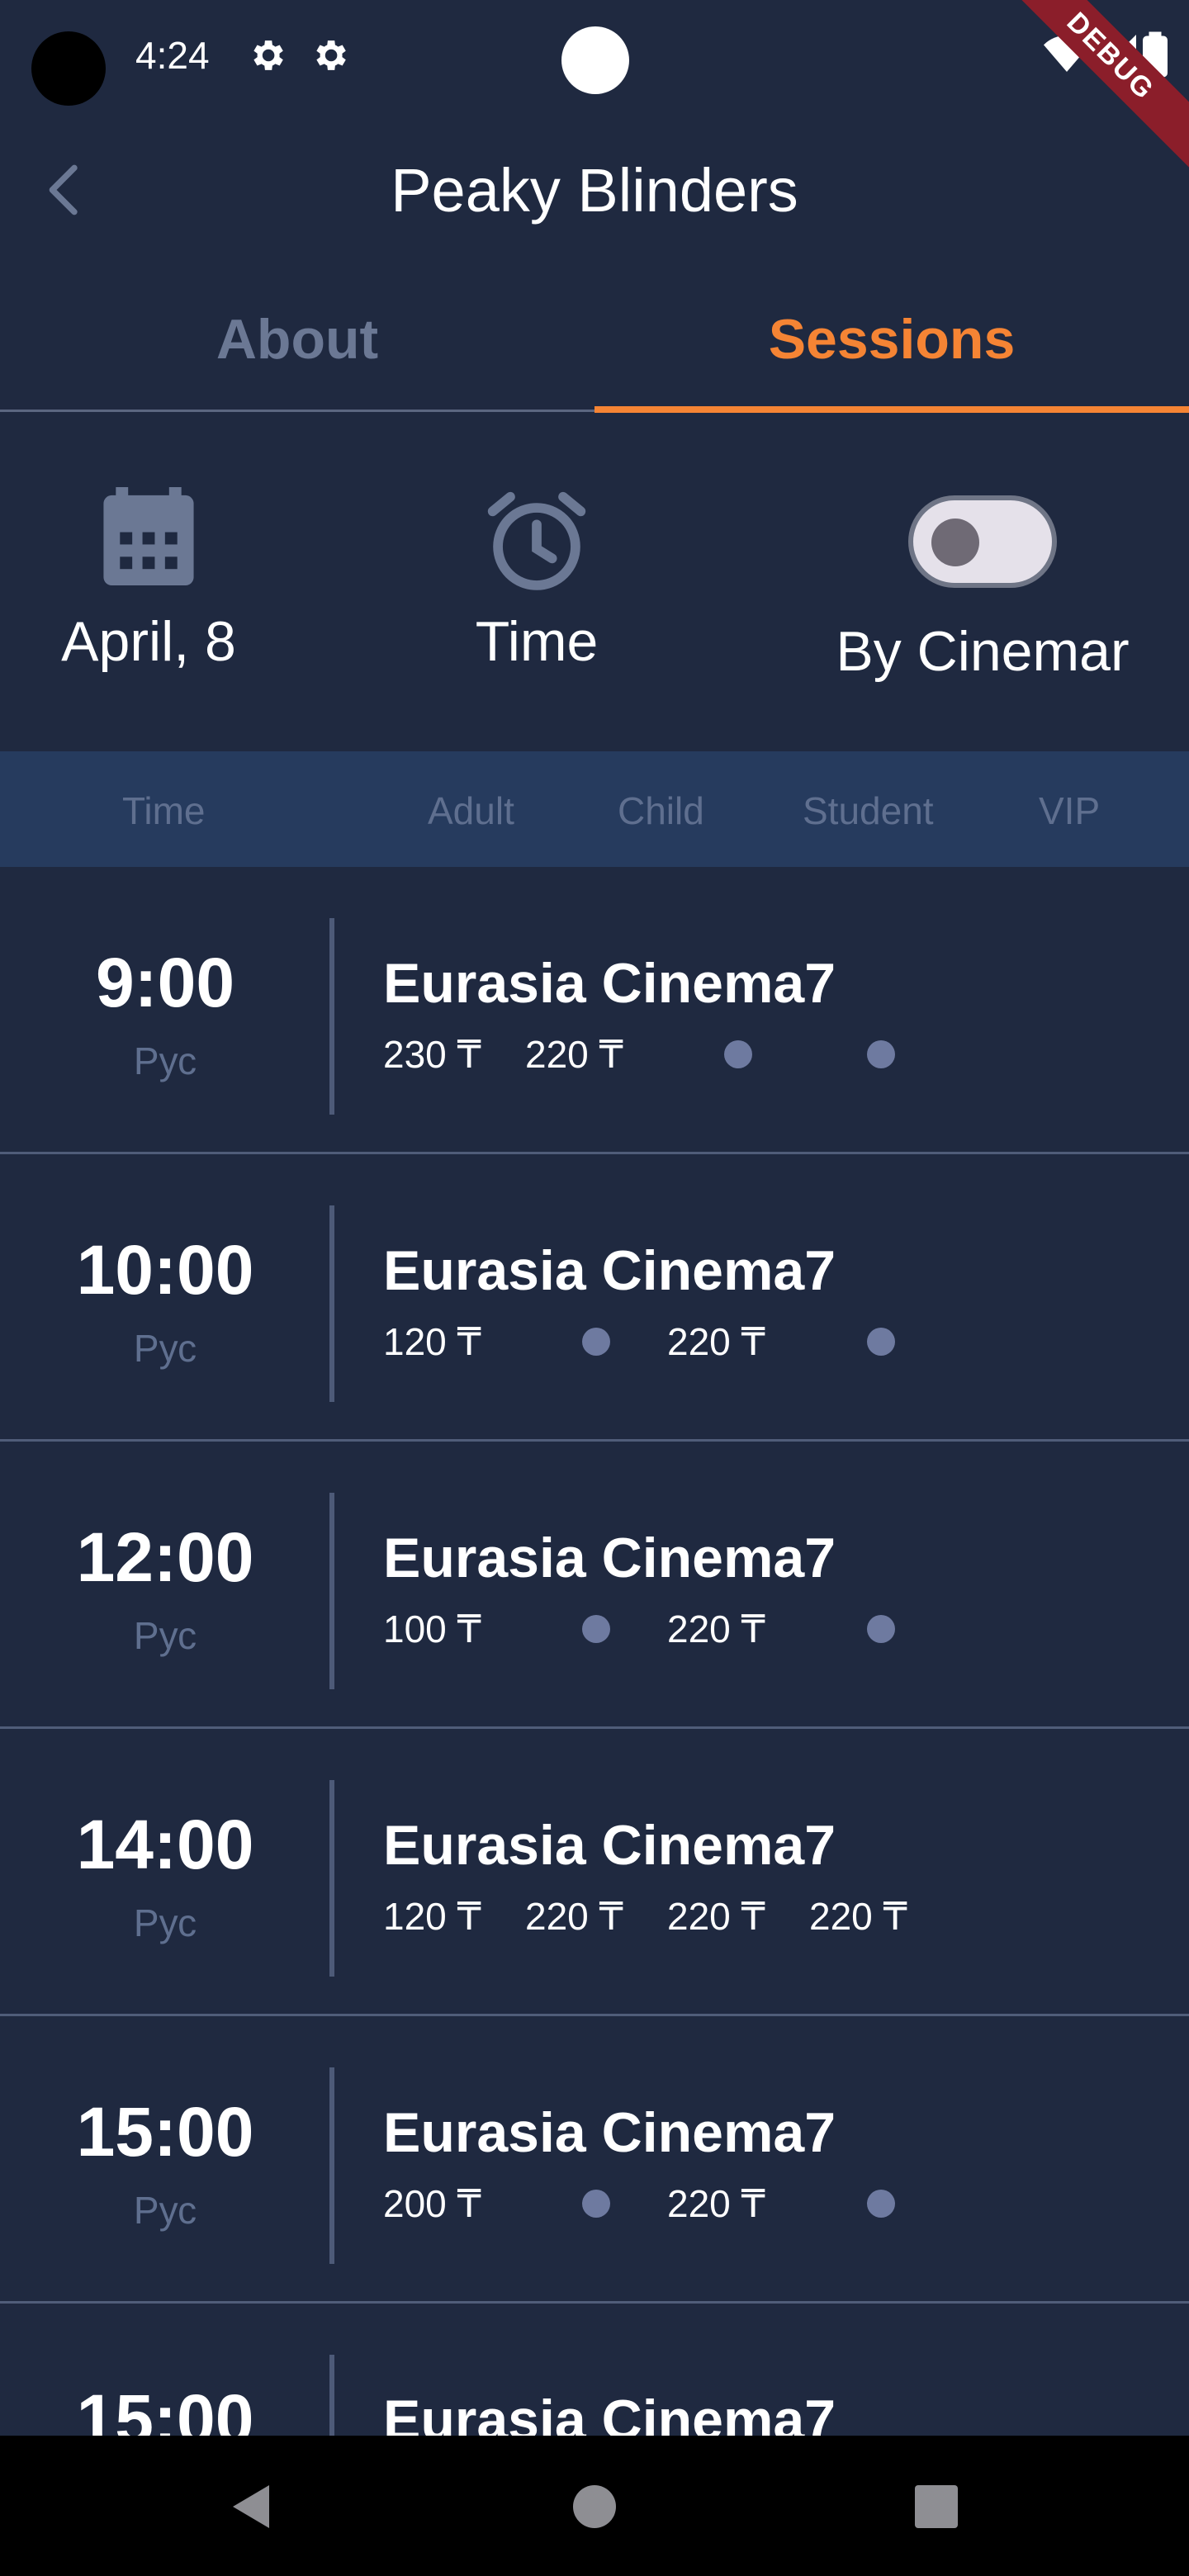 Image resolution: width=1189 pixels, height=2576 pixels. Describe the element at coordinates (594, 809) in the screenshot. I see `table-header: Time Adult Child Student VIP` at that location.